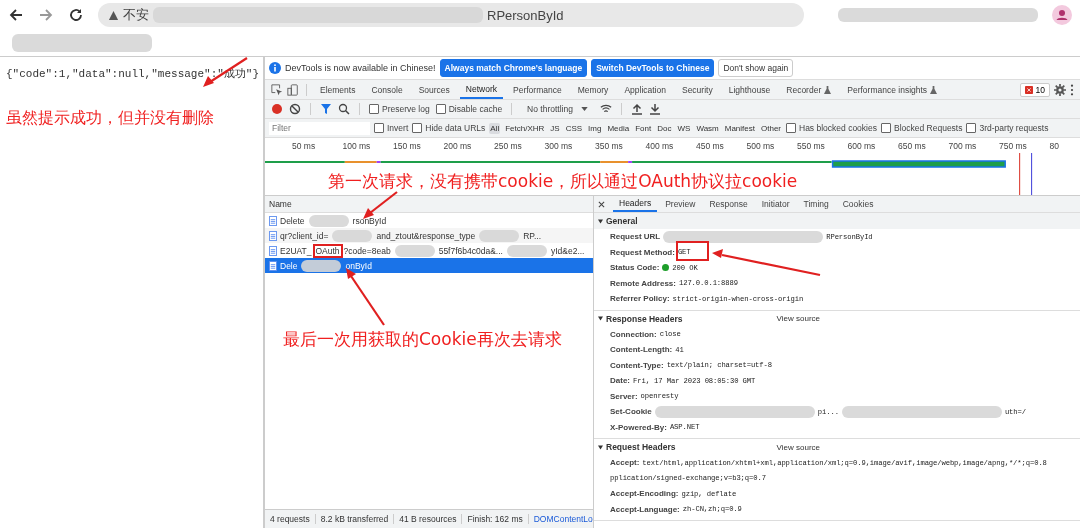  I want to click on panel-tab: Console, so click(387, 89).